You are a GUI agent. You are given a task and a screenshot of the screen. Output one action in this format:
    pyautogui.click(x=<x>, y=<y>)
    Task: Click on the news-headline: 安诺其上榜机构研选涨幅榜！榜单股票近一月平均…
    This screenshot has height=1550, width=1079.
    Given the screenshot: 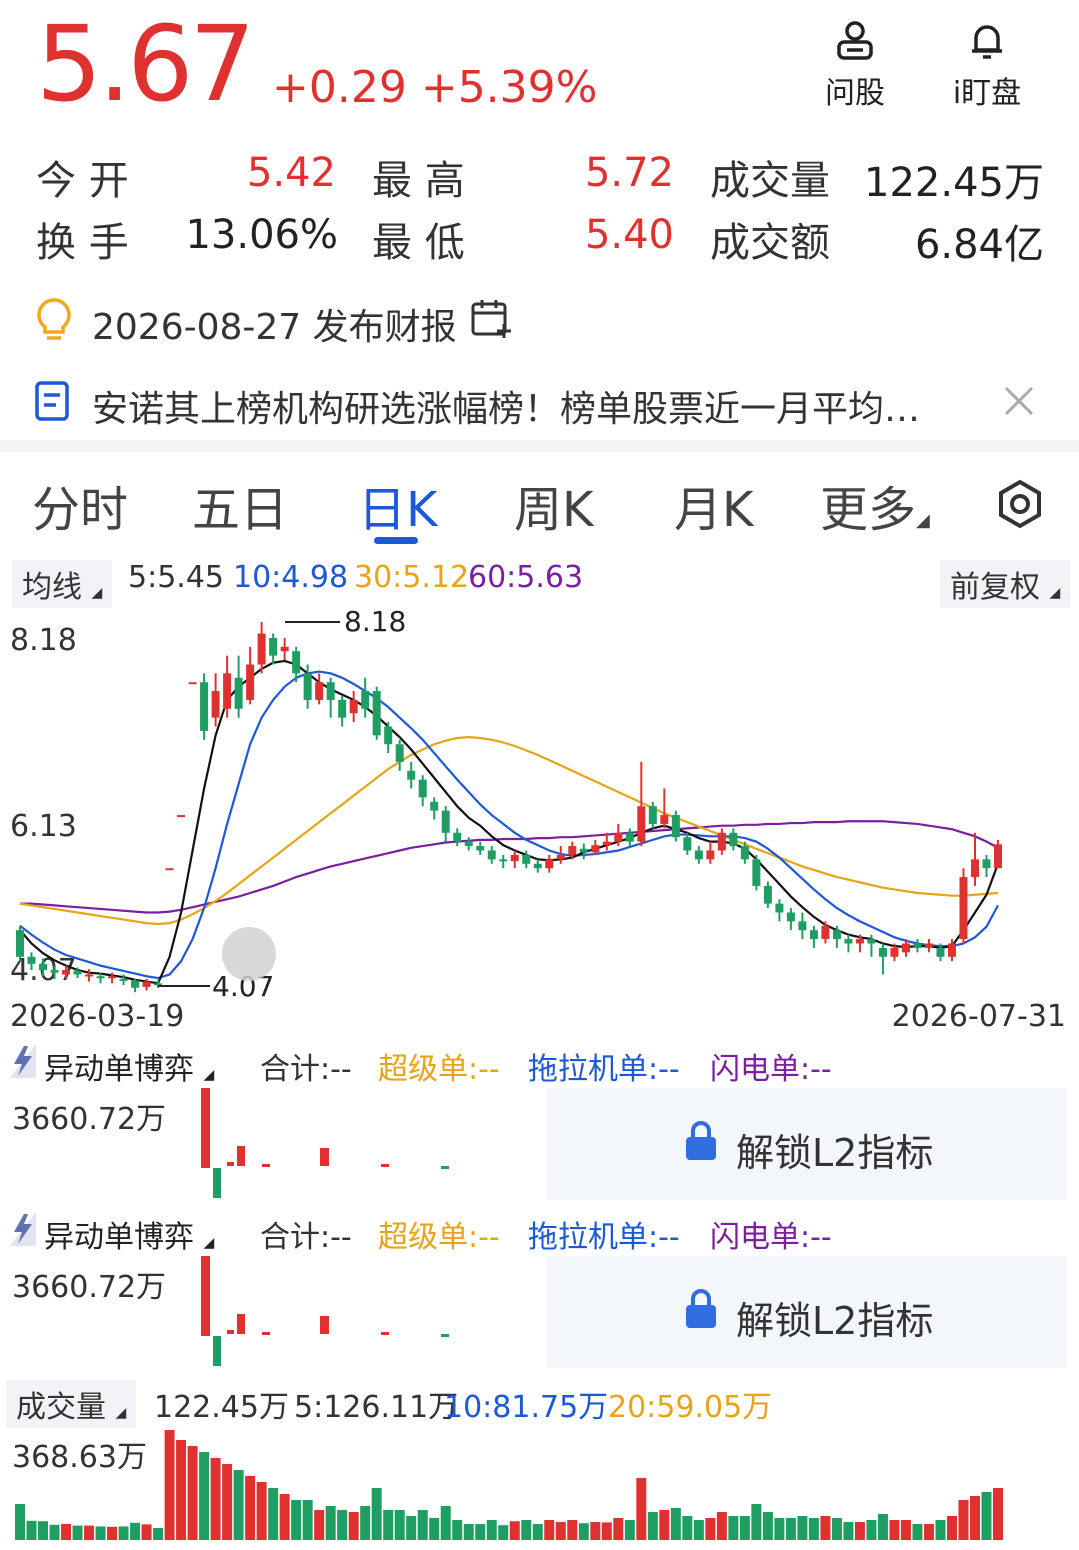 What is the action you would take?
    pyautogui.click(x=522, y=406)
    